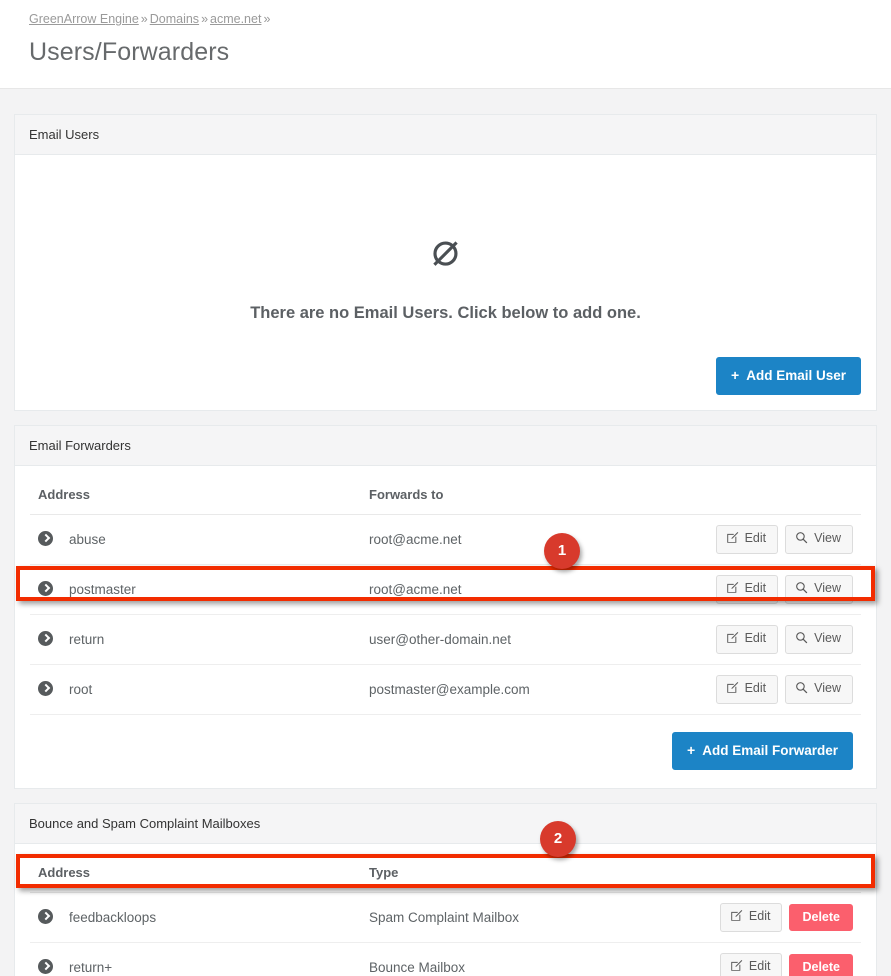 This screenshot has width=891, height=976. I want to click on add-email-forwarder-label: Add Email Forwarder, so click(770, 750).